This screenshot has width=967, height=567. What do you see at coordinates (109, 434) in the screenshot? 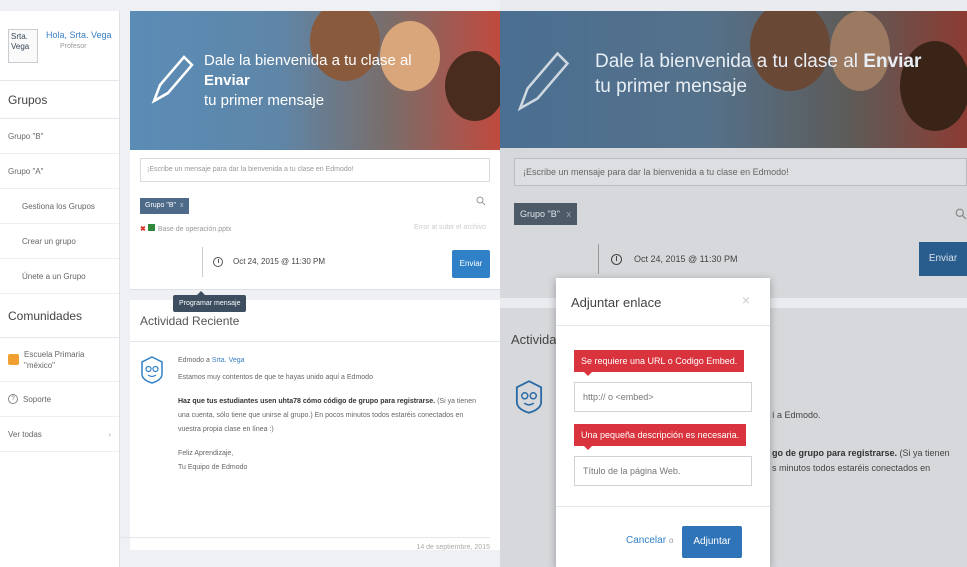
I see `chevron-right-icon: ›` at bounding box center [109, 434].